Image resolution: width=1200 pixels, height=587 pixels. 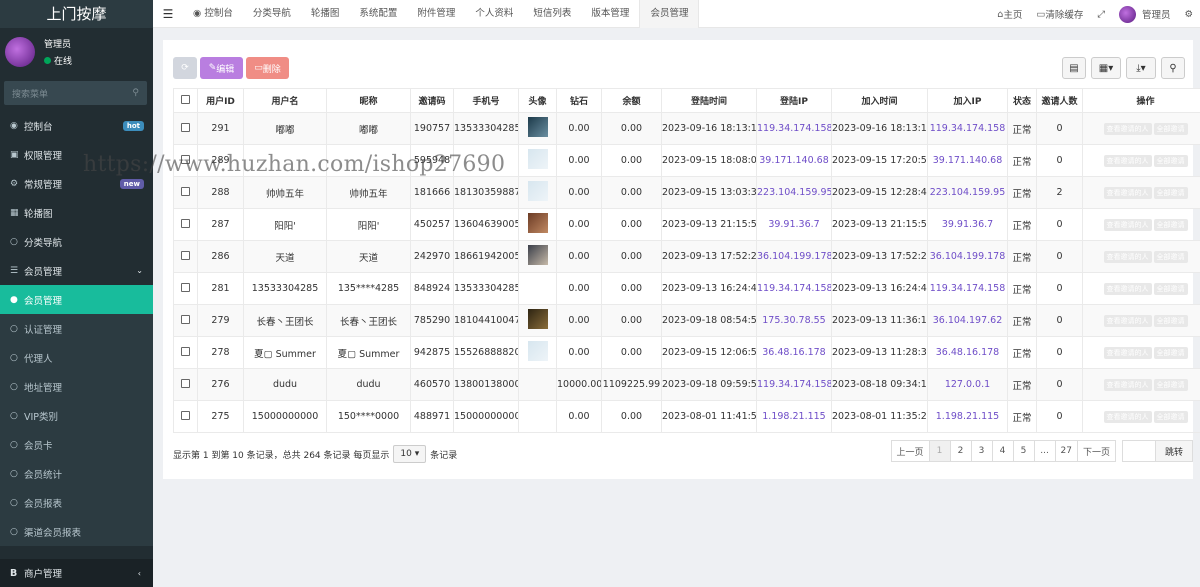 What do you see at coordinates (221, 68) in the screenshot?
I see `edit-button: ✎ 编辑` at bounding box center [221, 68].